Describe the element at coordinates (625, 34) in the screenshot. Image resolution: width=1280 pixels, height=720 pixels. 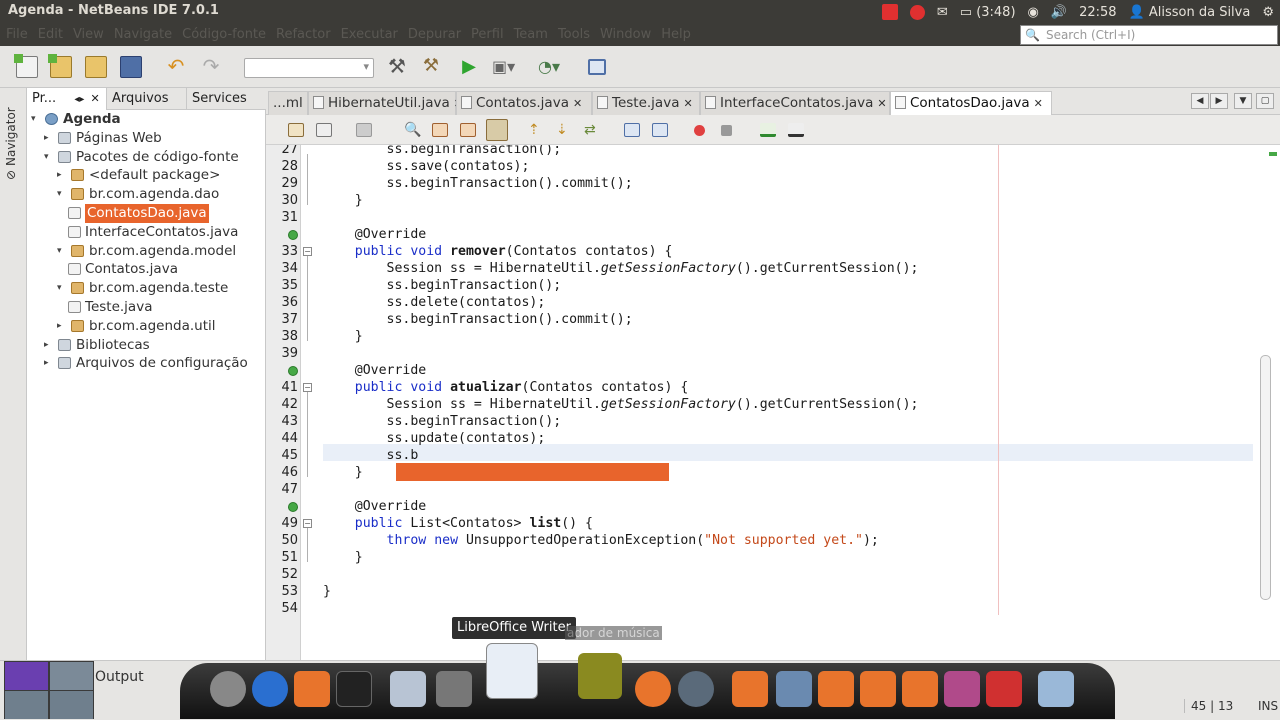
I see `menu-window: Window` at that location.